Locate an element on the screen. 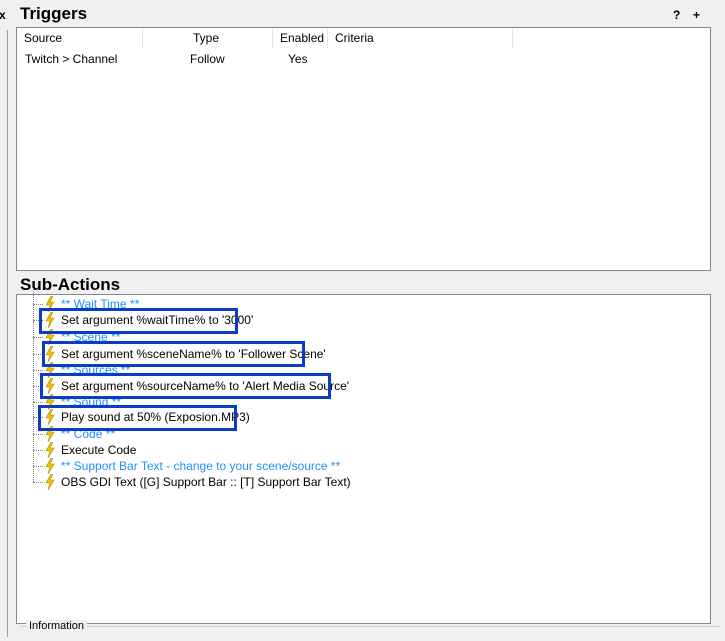 The width and height of the screenshot is (725, 641). subaction-label: Set argument %waitTime% to '3000' is located at coordinates (157, 320).